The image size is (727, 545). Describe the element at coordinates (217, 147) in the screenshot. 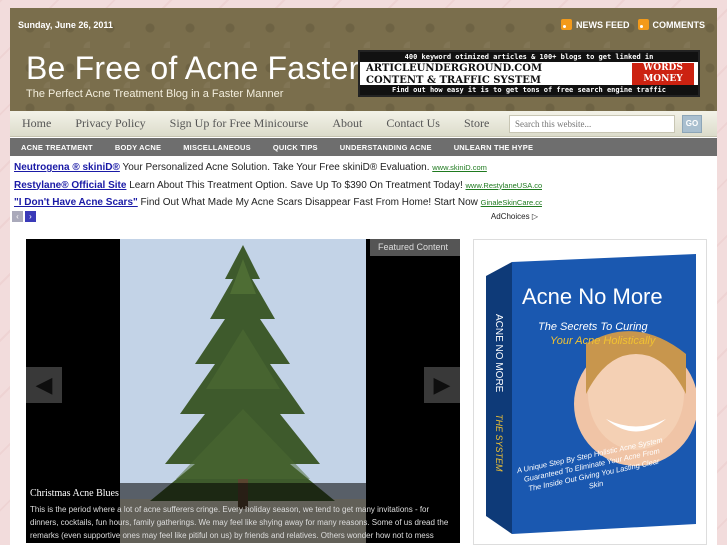

I see `category-miscellaneous: MISCELLANEOUS` at that location.